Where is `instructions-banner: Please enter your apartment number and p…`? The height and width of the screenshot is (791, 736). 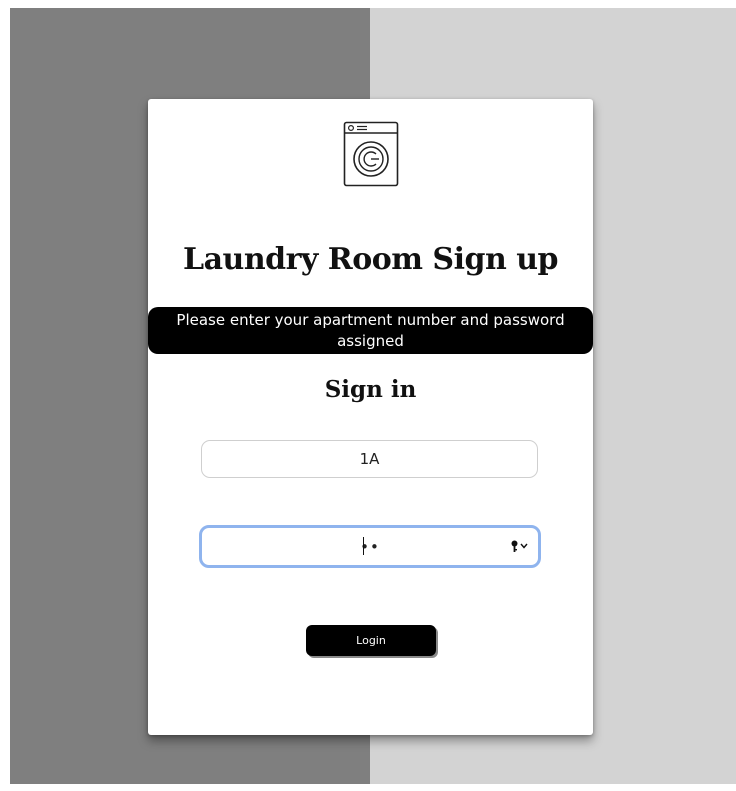
instructions-banner: Please enter your apartment number and p… is located at coordinates (370, 330).